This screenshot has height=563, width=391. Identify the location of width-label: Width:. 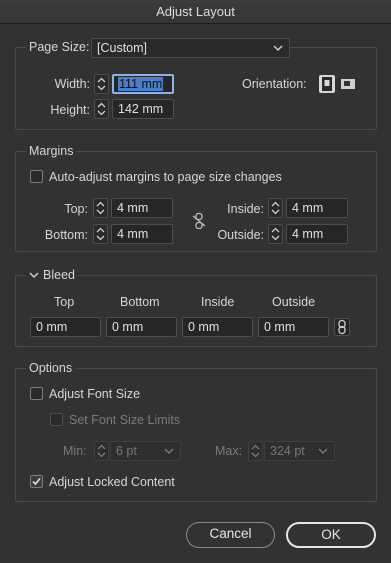
(72, 84).